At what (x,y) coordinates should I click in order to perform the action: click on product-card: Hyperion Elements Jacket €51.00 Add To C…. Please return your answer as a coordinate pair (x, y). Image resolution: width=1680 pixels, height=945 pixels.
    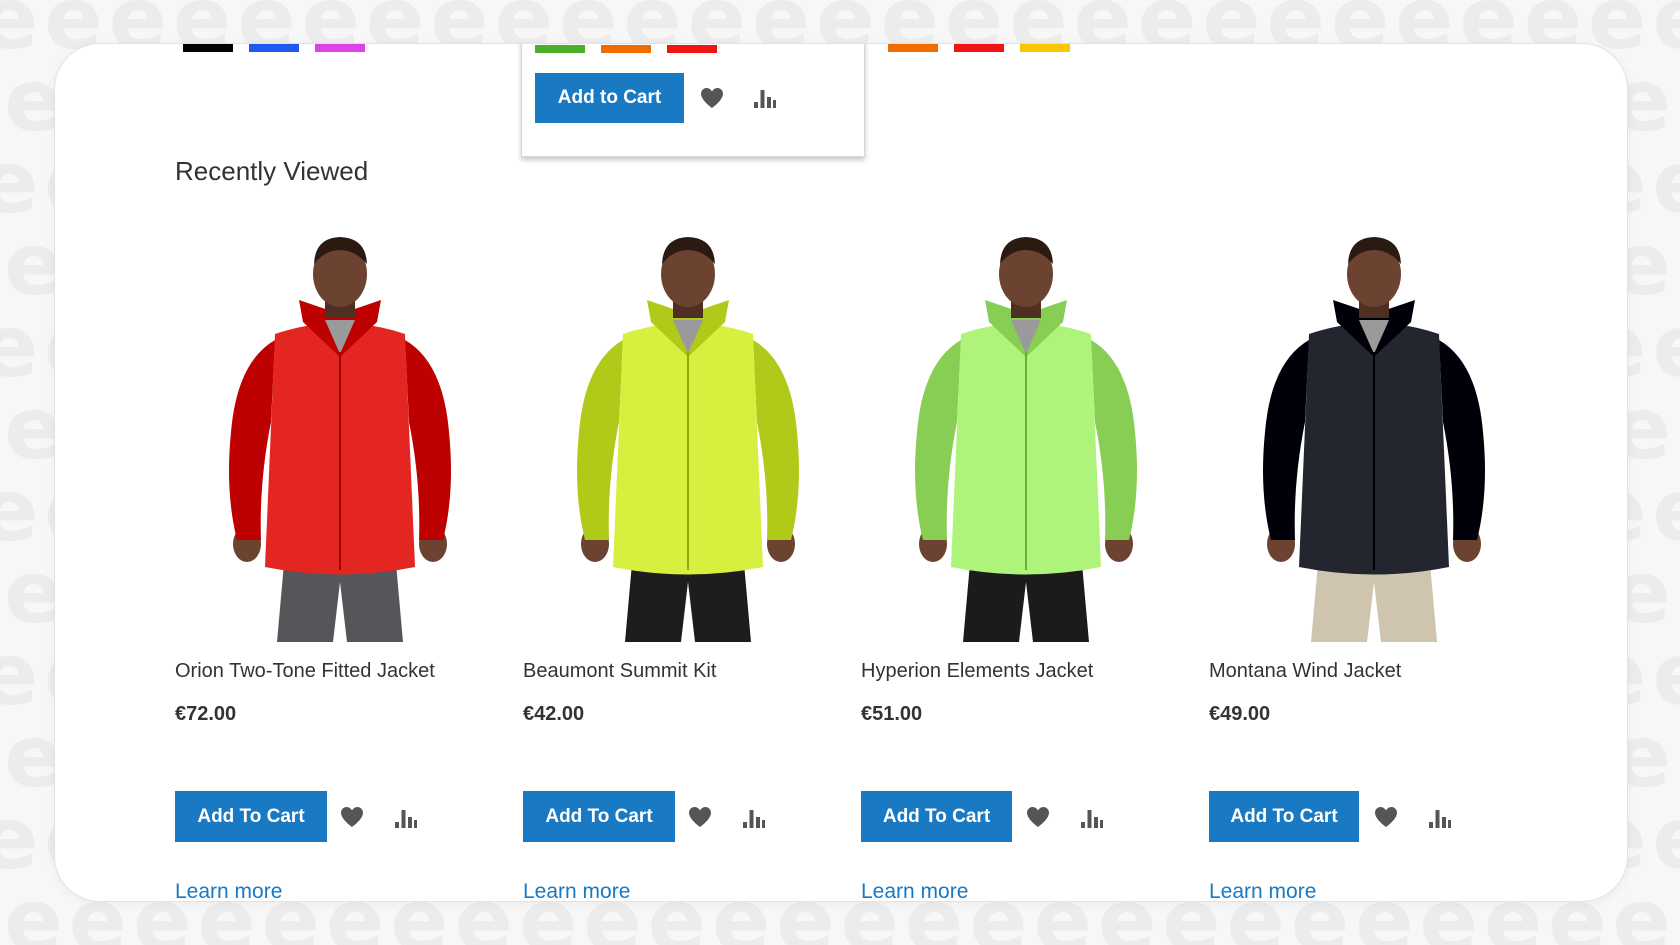
    Looking at the image, I should click on (1026, 561).